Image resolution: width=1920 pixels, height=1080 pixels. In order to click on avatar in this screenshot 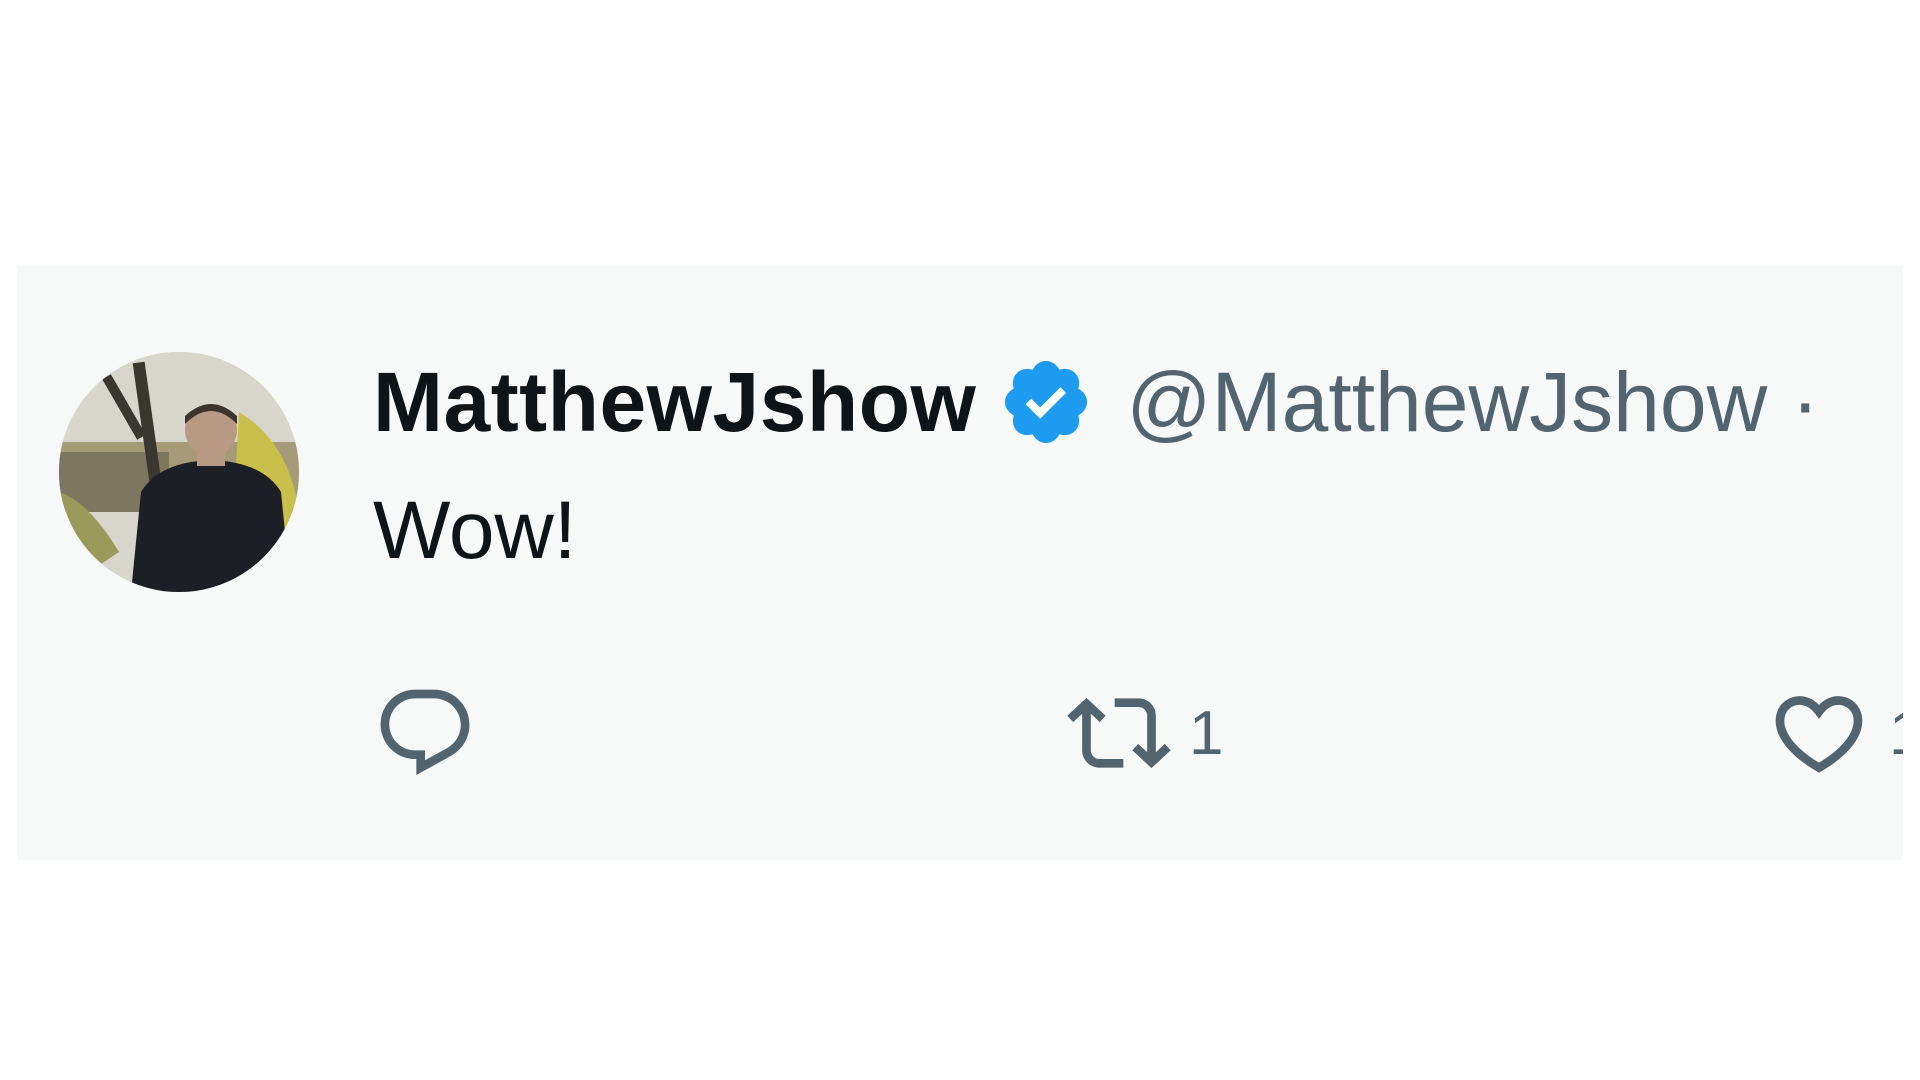, I will do `click(179, 472)`.